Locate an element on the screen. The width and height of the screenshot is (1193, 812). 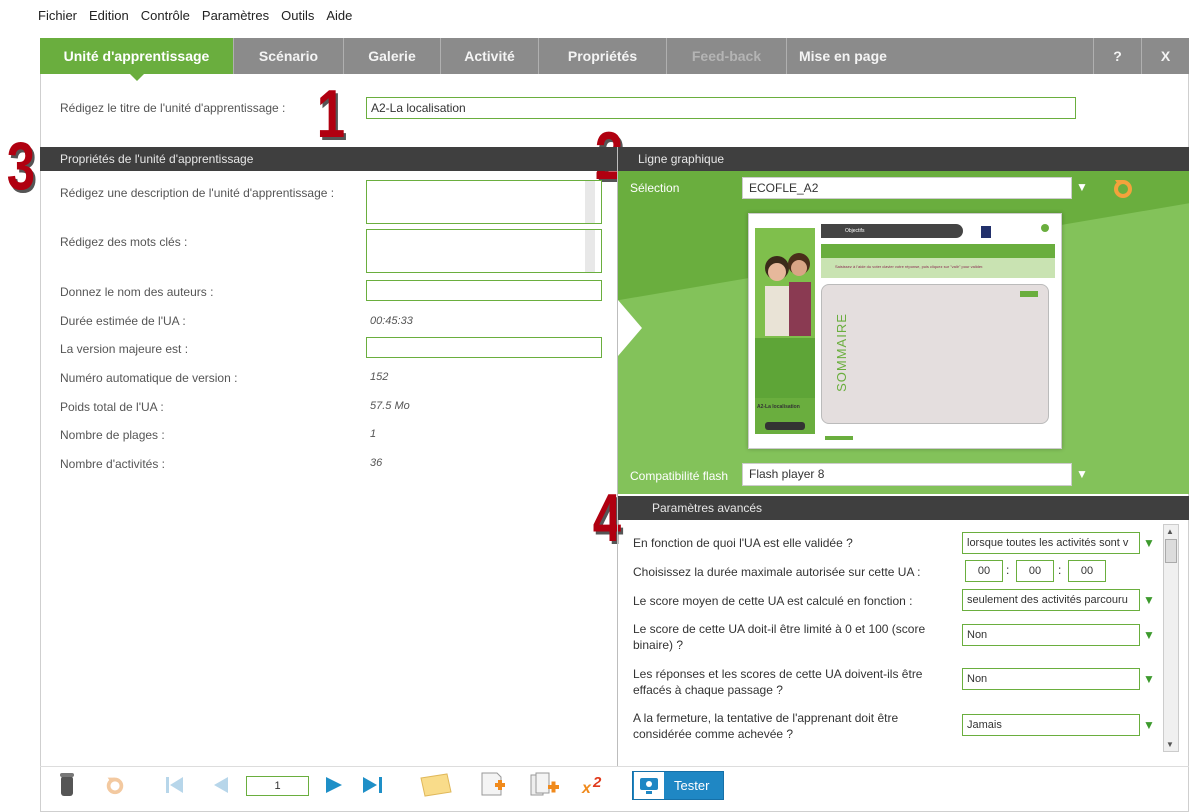
description-field is located at coordinates (484, 202).